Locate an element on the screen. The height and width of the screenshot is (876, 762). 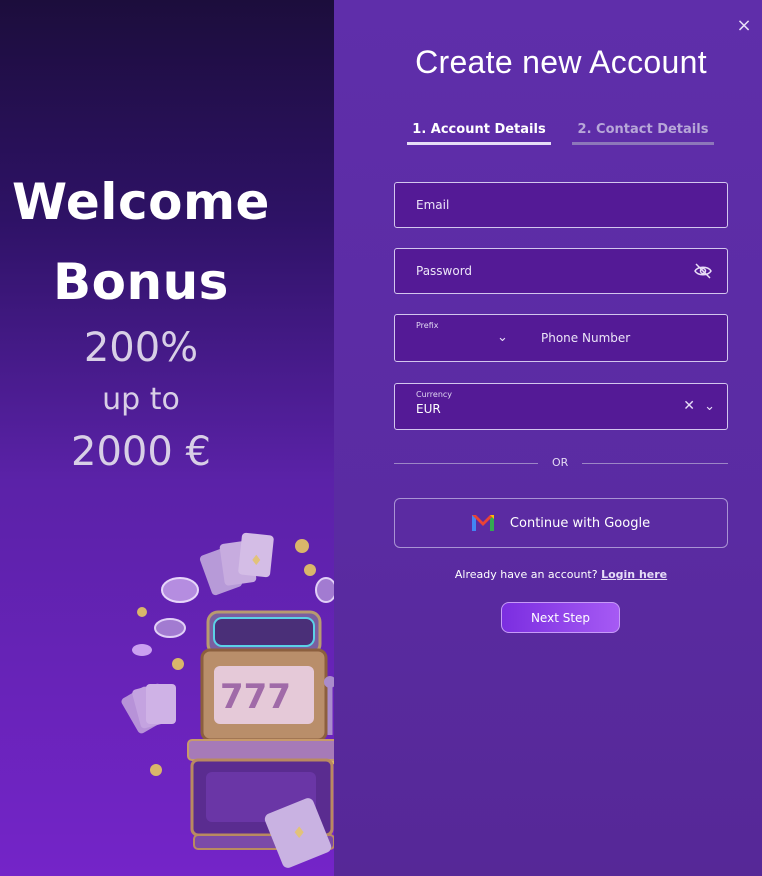
phone-field: Prefix ⌄ Phone Number is located at coordinates (561, 338).